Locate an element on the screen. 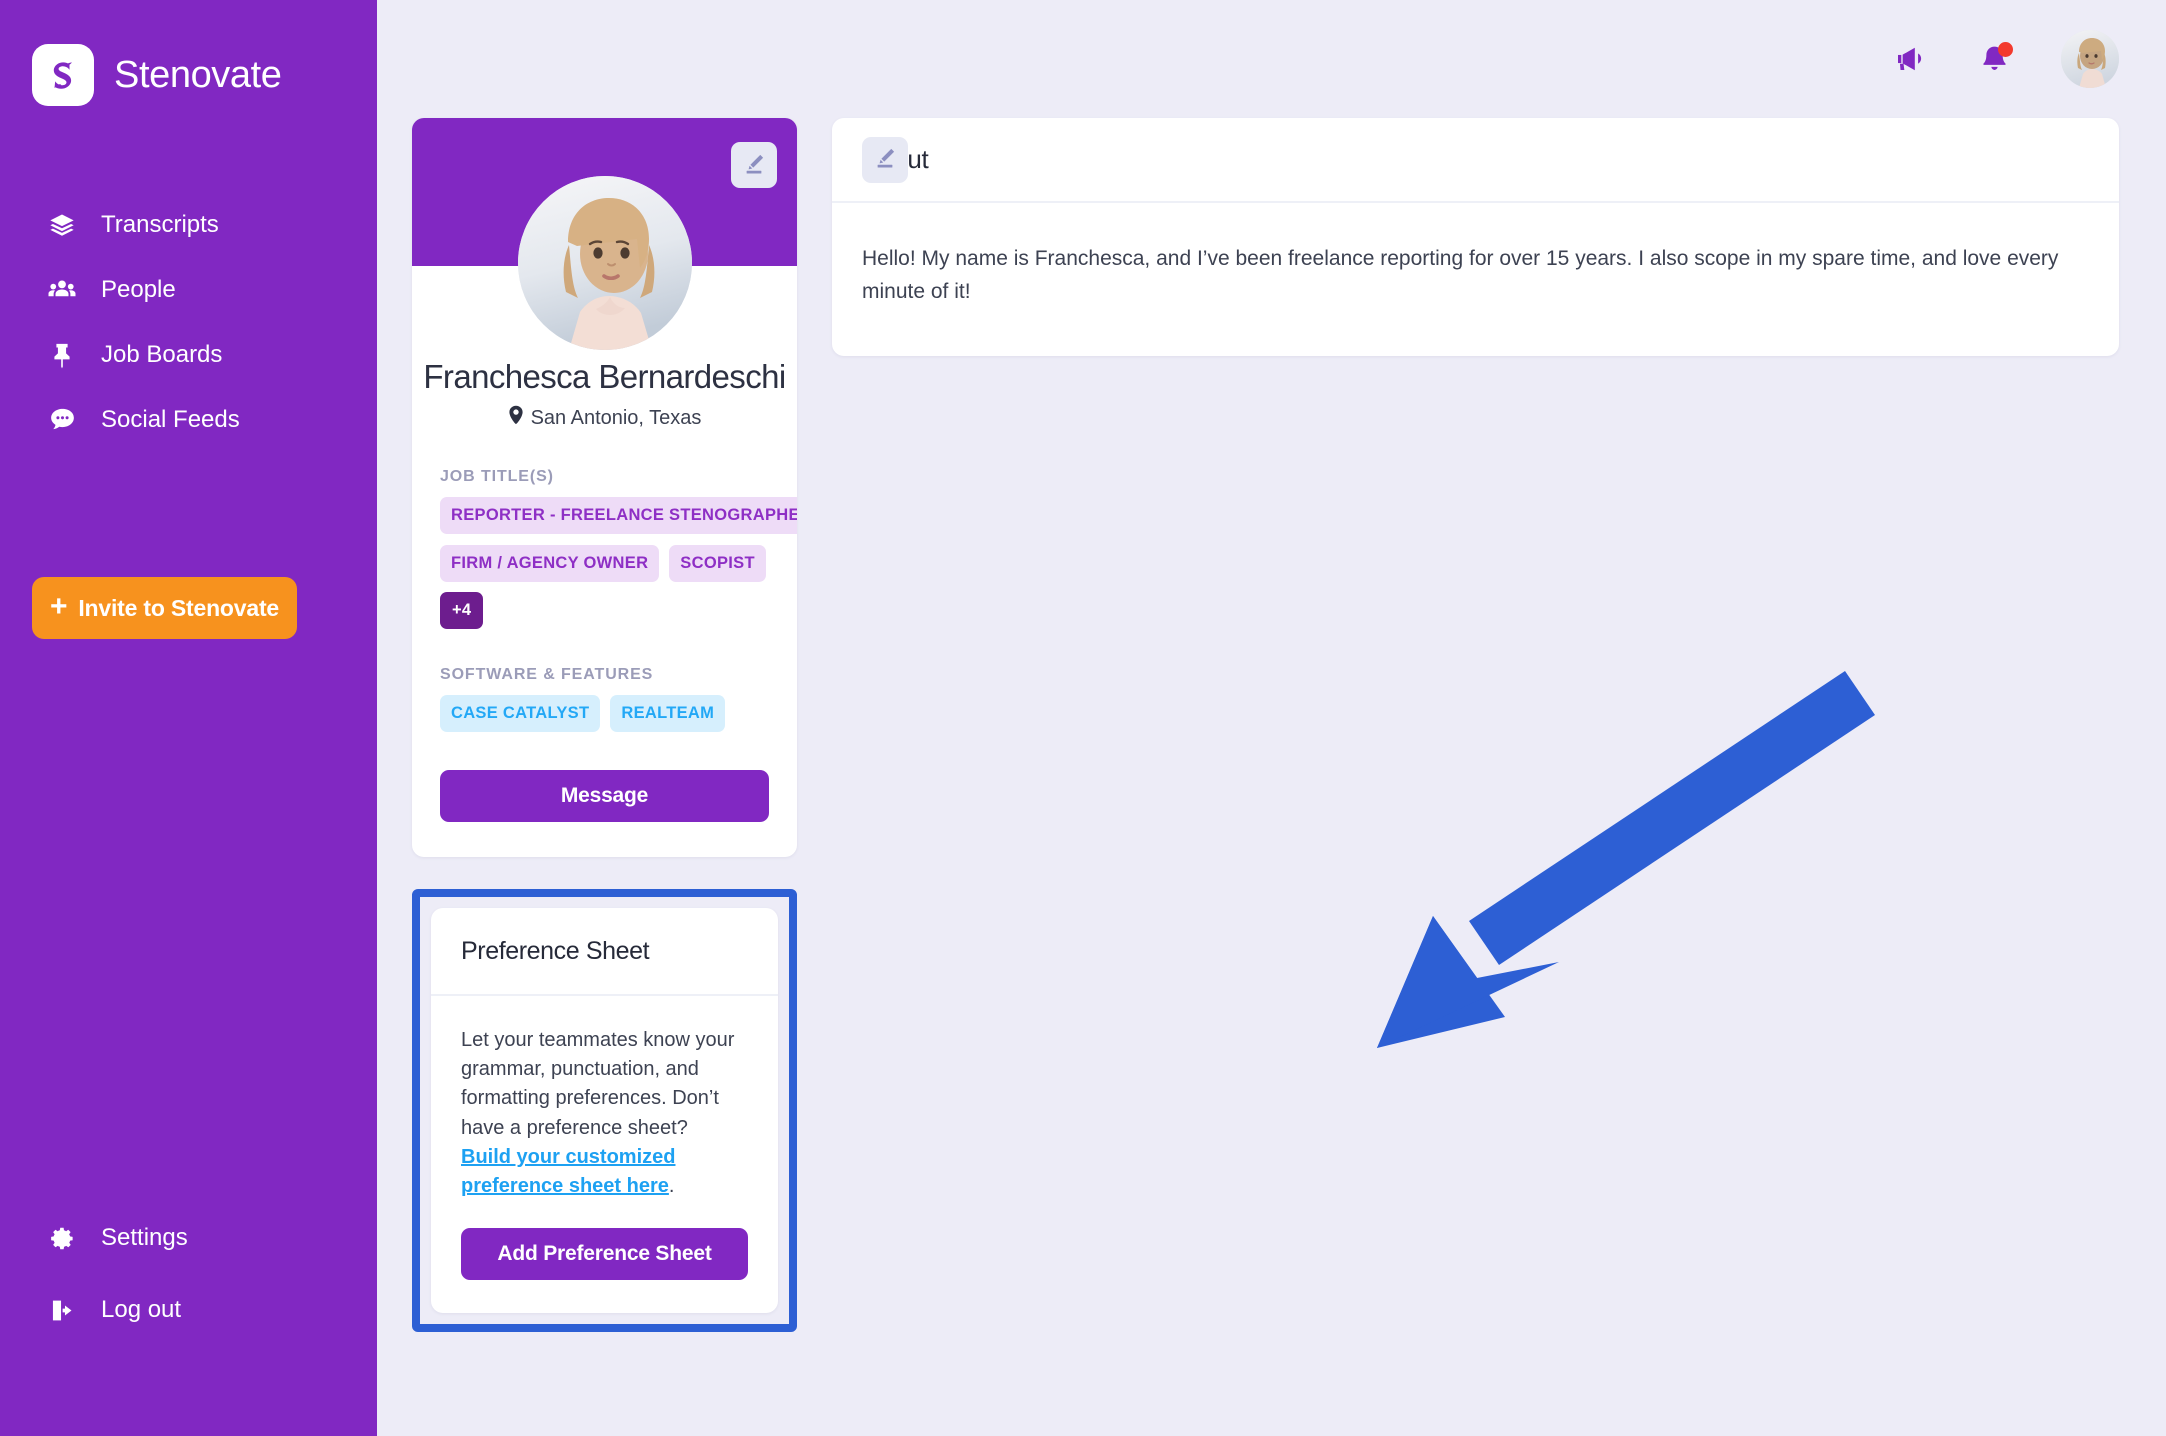  about-card: About Hello! My name is Franche is located at coordinates (1475, 237).